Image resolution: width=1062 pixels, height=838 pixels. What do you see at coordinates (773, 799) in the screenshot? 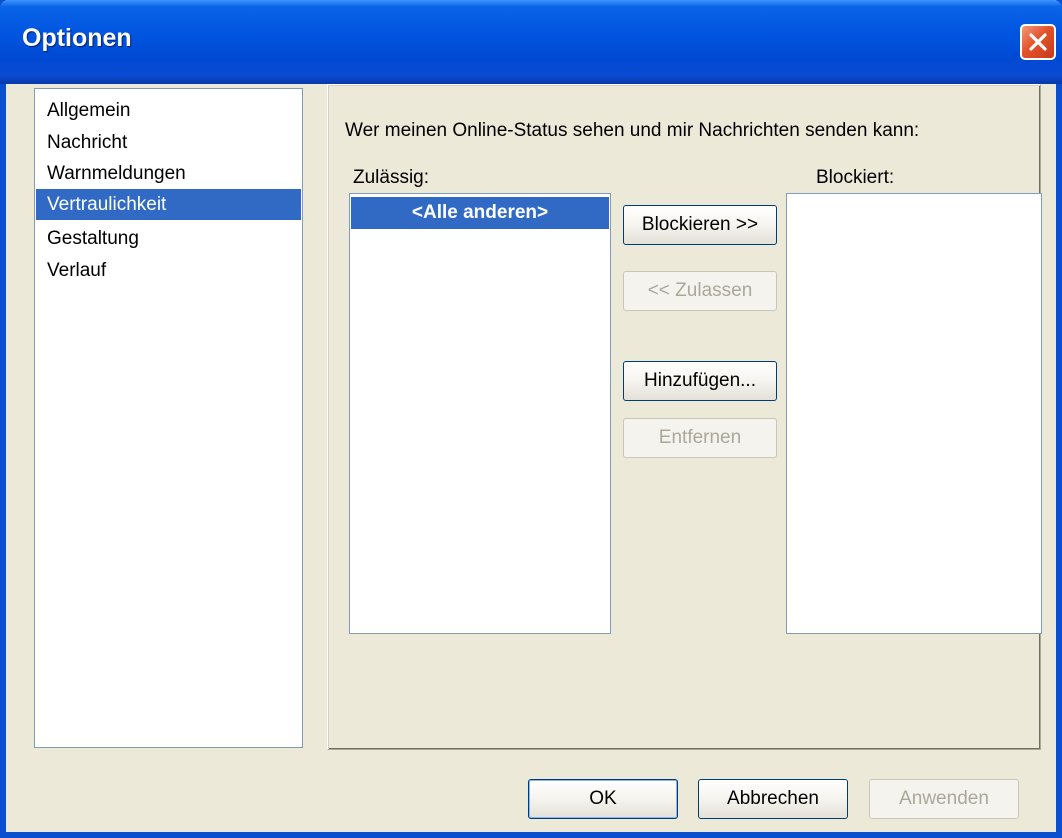
I see `cancel-button: Abbrechen` at bounding box center [773, 799].